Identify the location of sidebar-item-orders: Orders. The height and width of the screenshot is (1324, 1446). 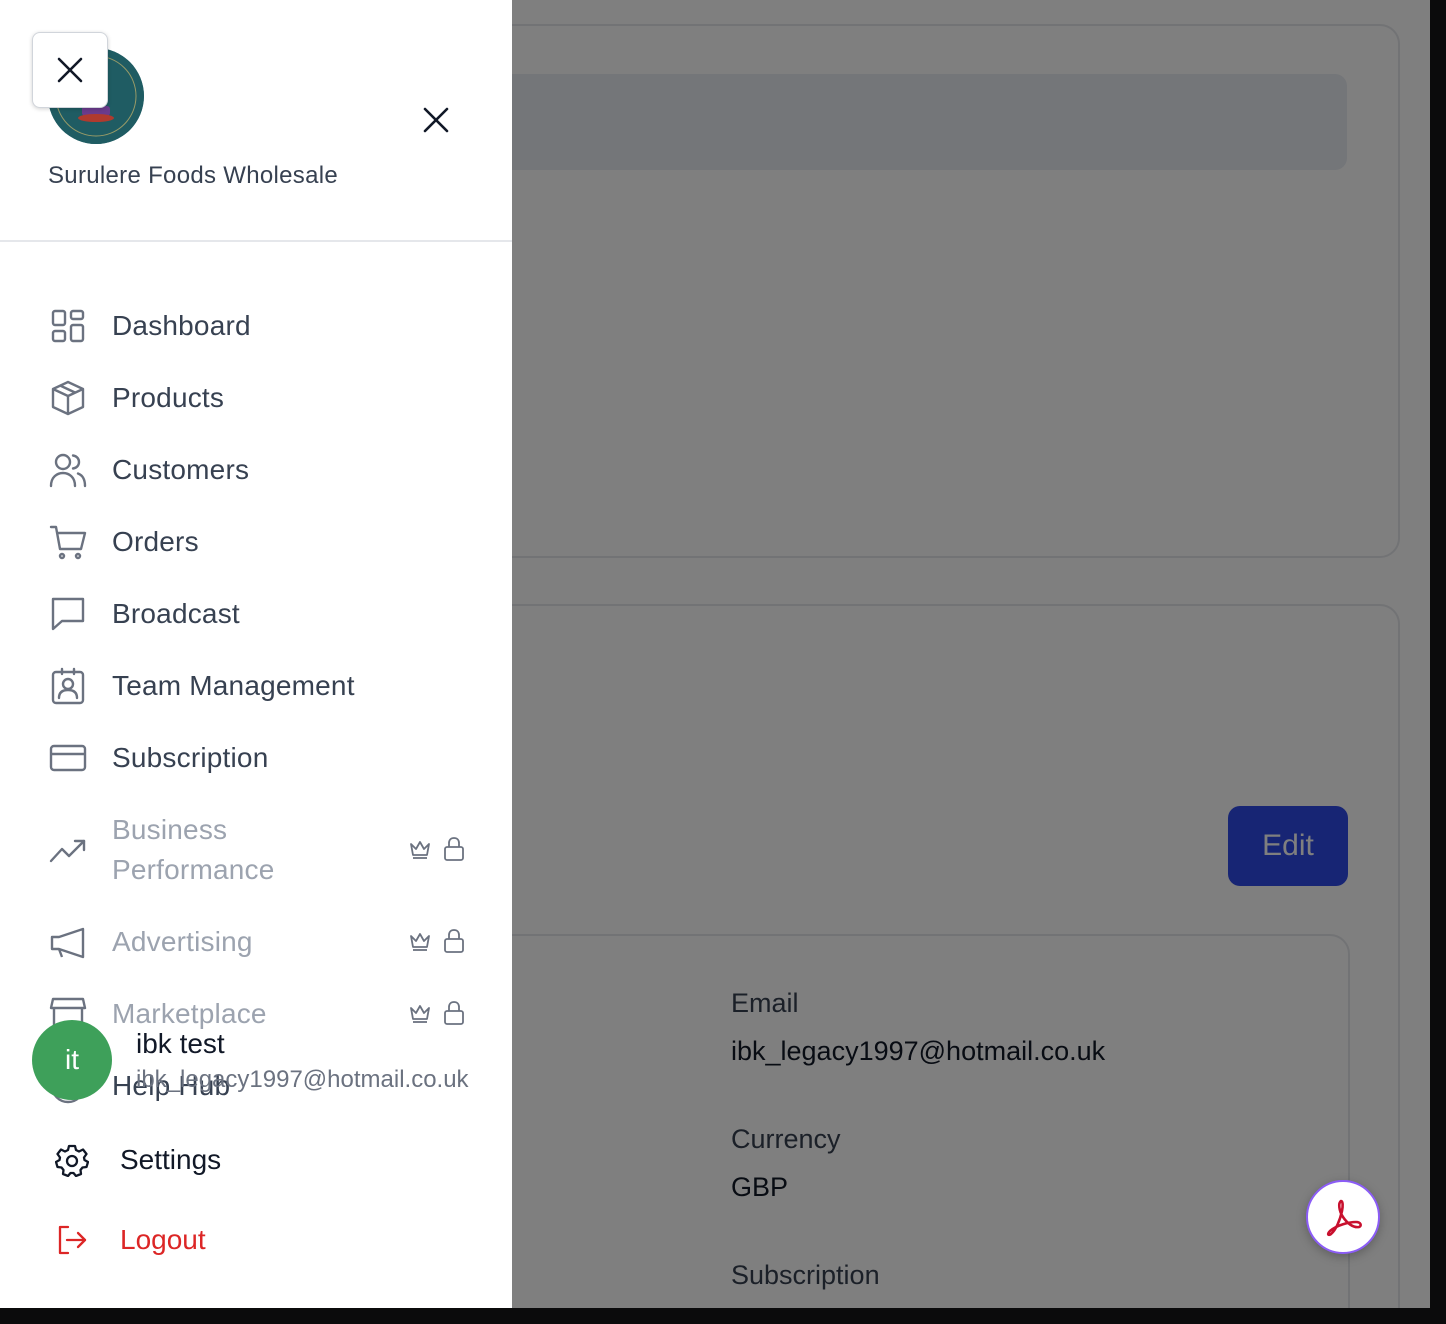
(123, 542).